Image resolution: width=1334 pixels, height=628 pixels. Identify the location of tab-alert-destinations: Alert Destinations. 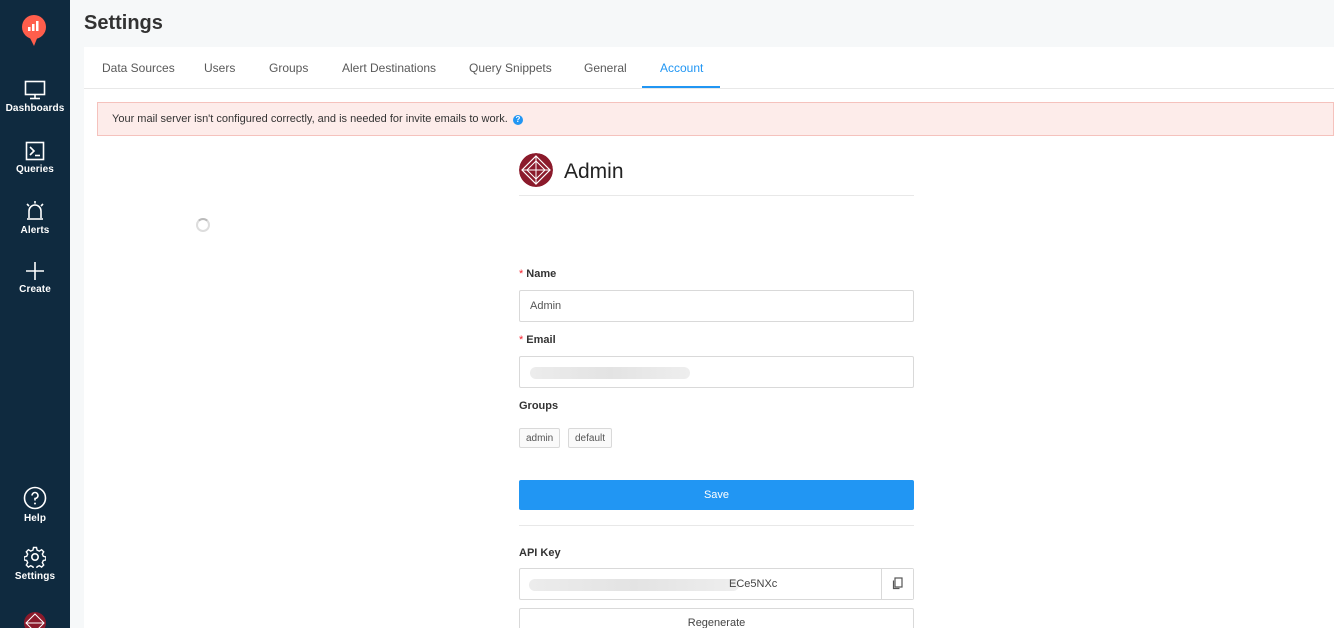
(389, 68).